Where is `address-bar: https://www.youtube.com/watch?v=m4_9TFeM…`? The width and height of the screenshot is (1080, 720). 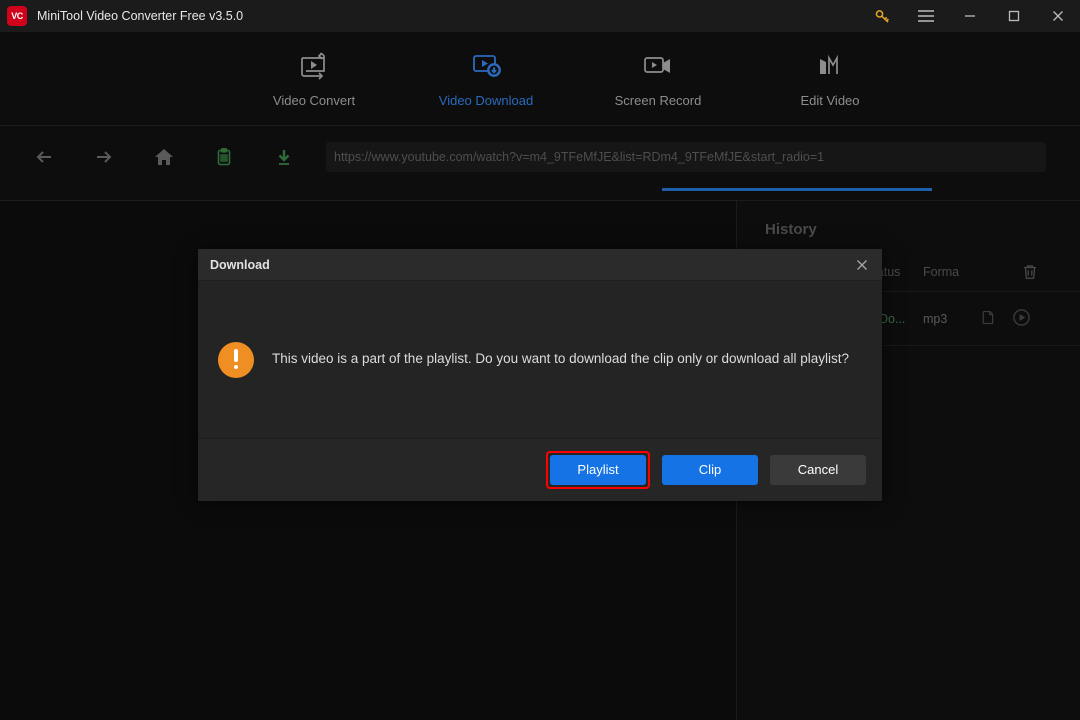 address-bar: https://www.youtube.com/watch?v=m4_9TFeM… is located at coordinates (540, 163).